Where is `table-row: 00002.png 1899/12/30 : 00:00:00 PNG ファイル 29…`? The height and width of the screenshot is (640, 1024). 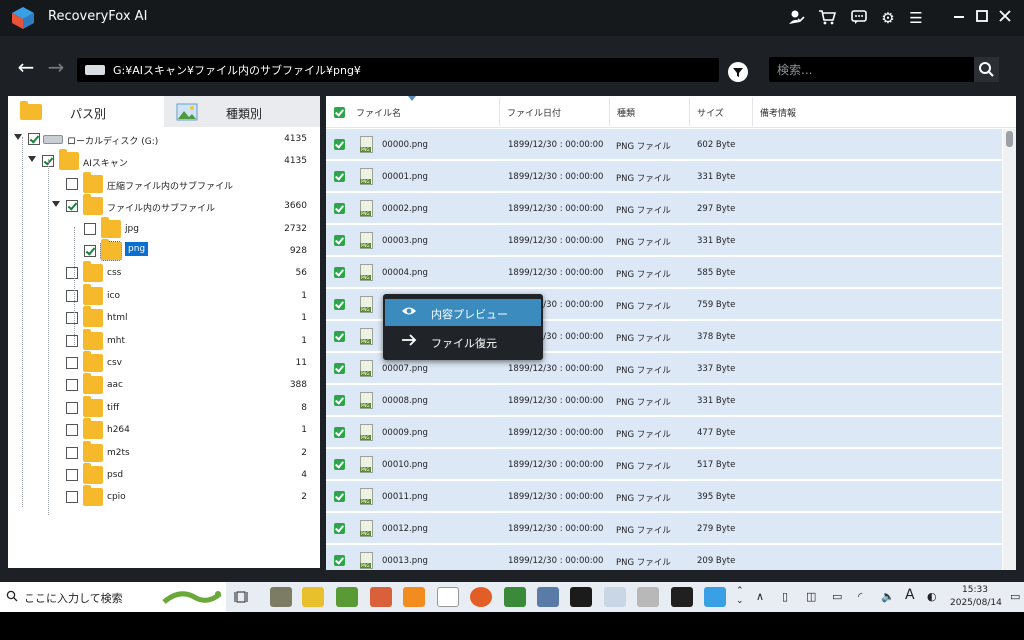
table-row: 00002.png 1899/12/30 : 00:00:00 PNG ファイル 29… is located at coordinates (664, 208).